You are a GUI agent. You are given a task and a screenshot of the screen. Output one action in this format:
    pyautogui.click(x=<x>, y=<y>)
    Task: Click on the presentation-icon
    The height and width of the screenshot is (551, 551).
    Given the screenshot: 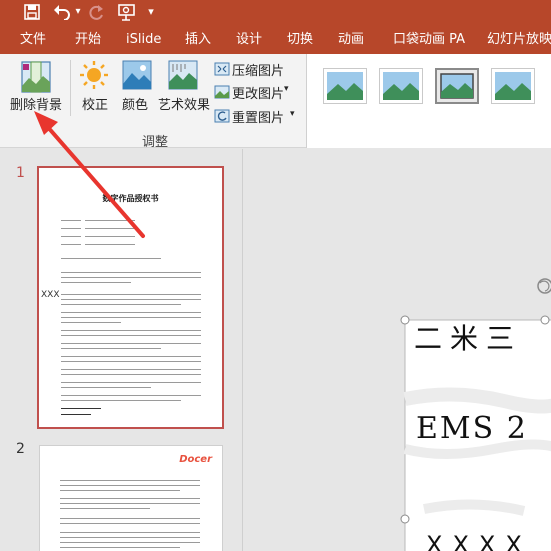 What is the action you would take?
    pyautogui.click(x=127, y=12)
    